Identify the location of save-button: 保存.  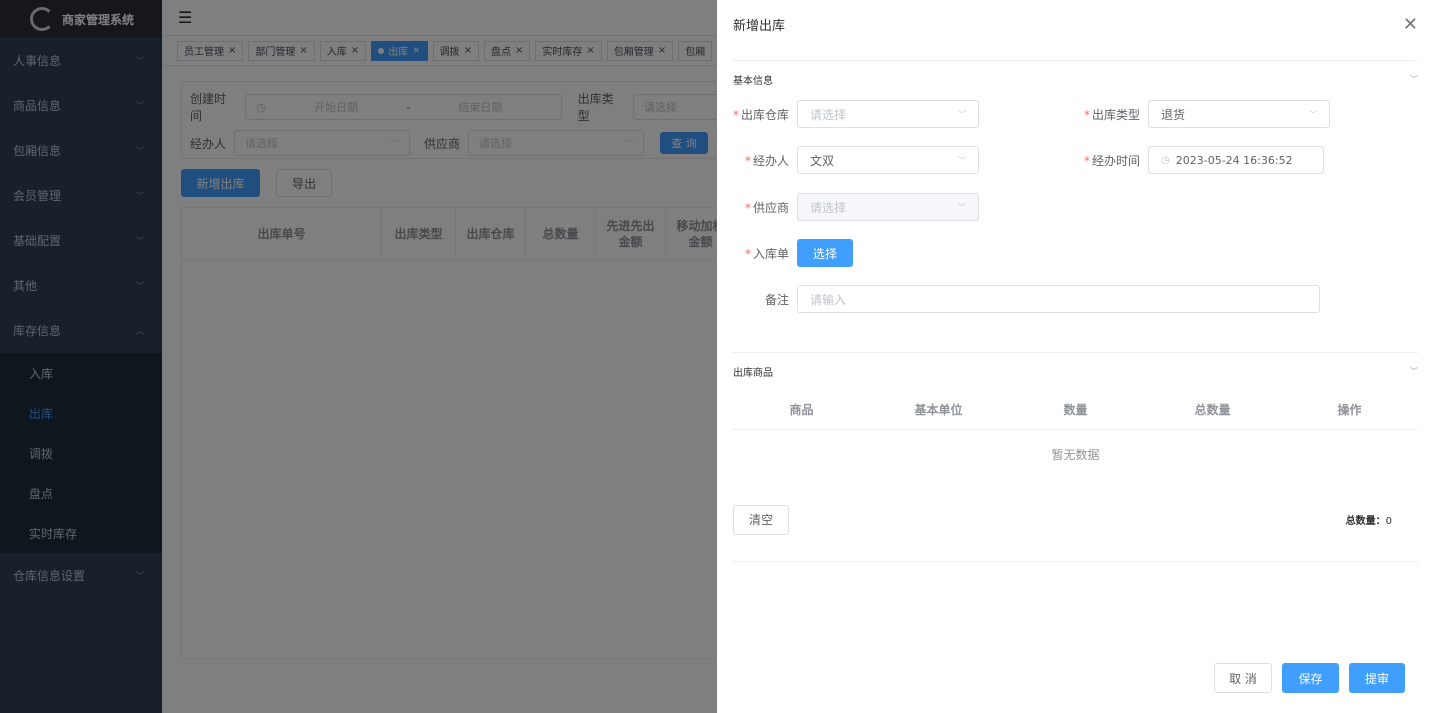
(1310, 678).